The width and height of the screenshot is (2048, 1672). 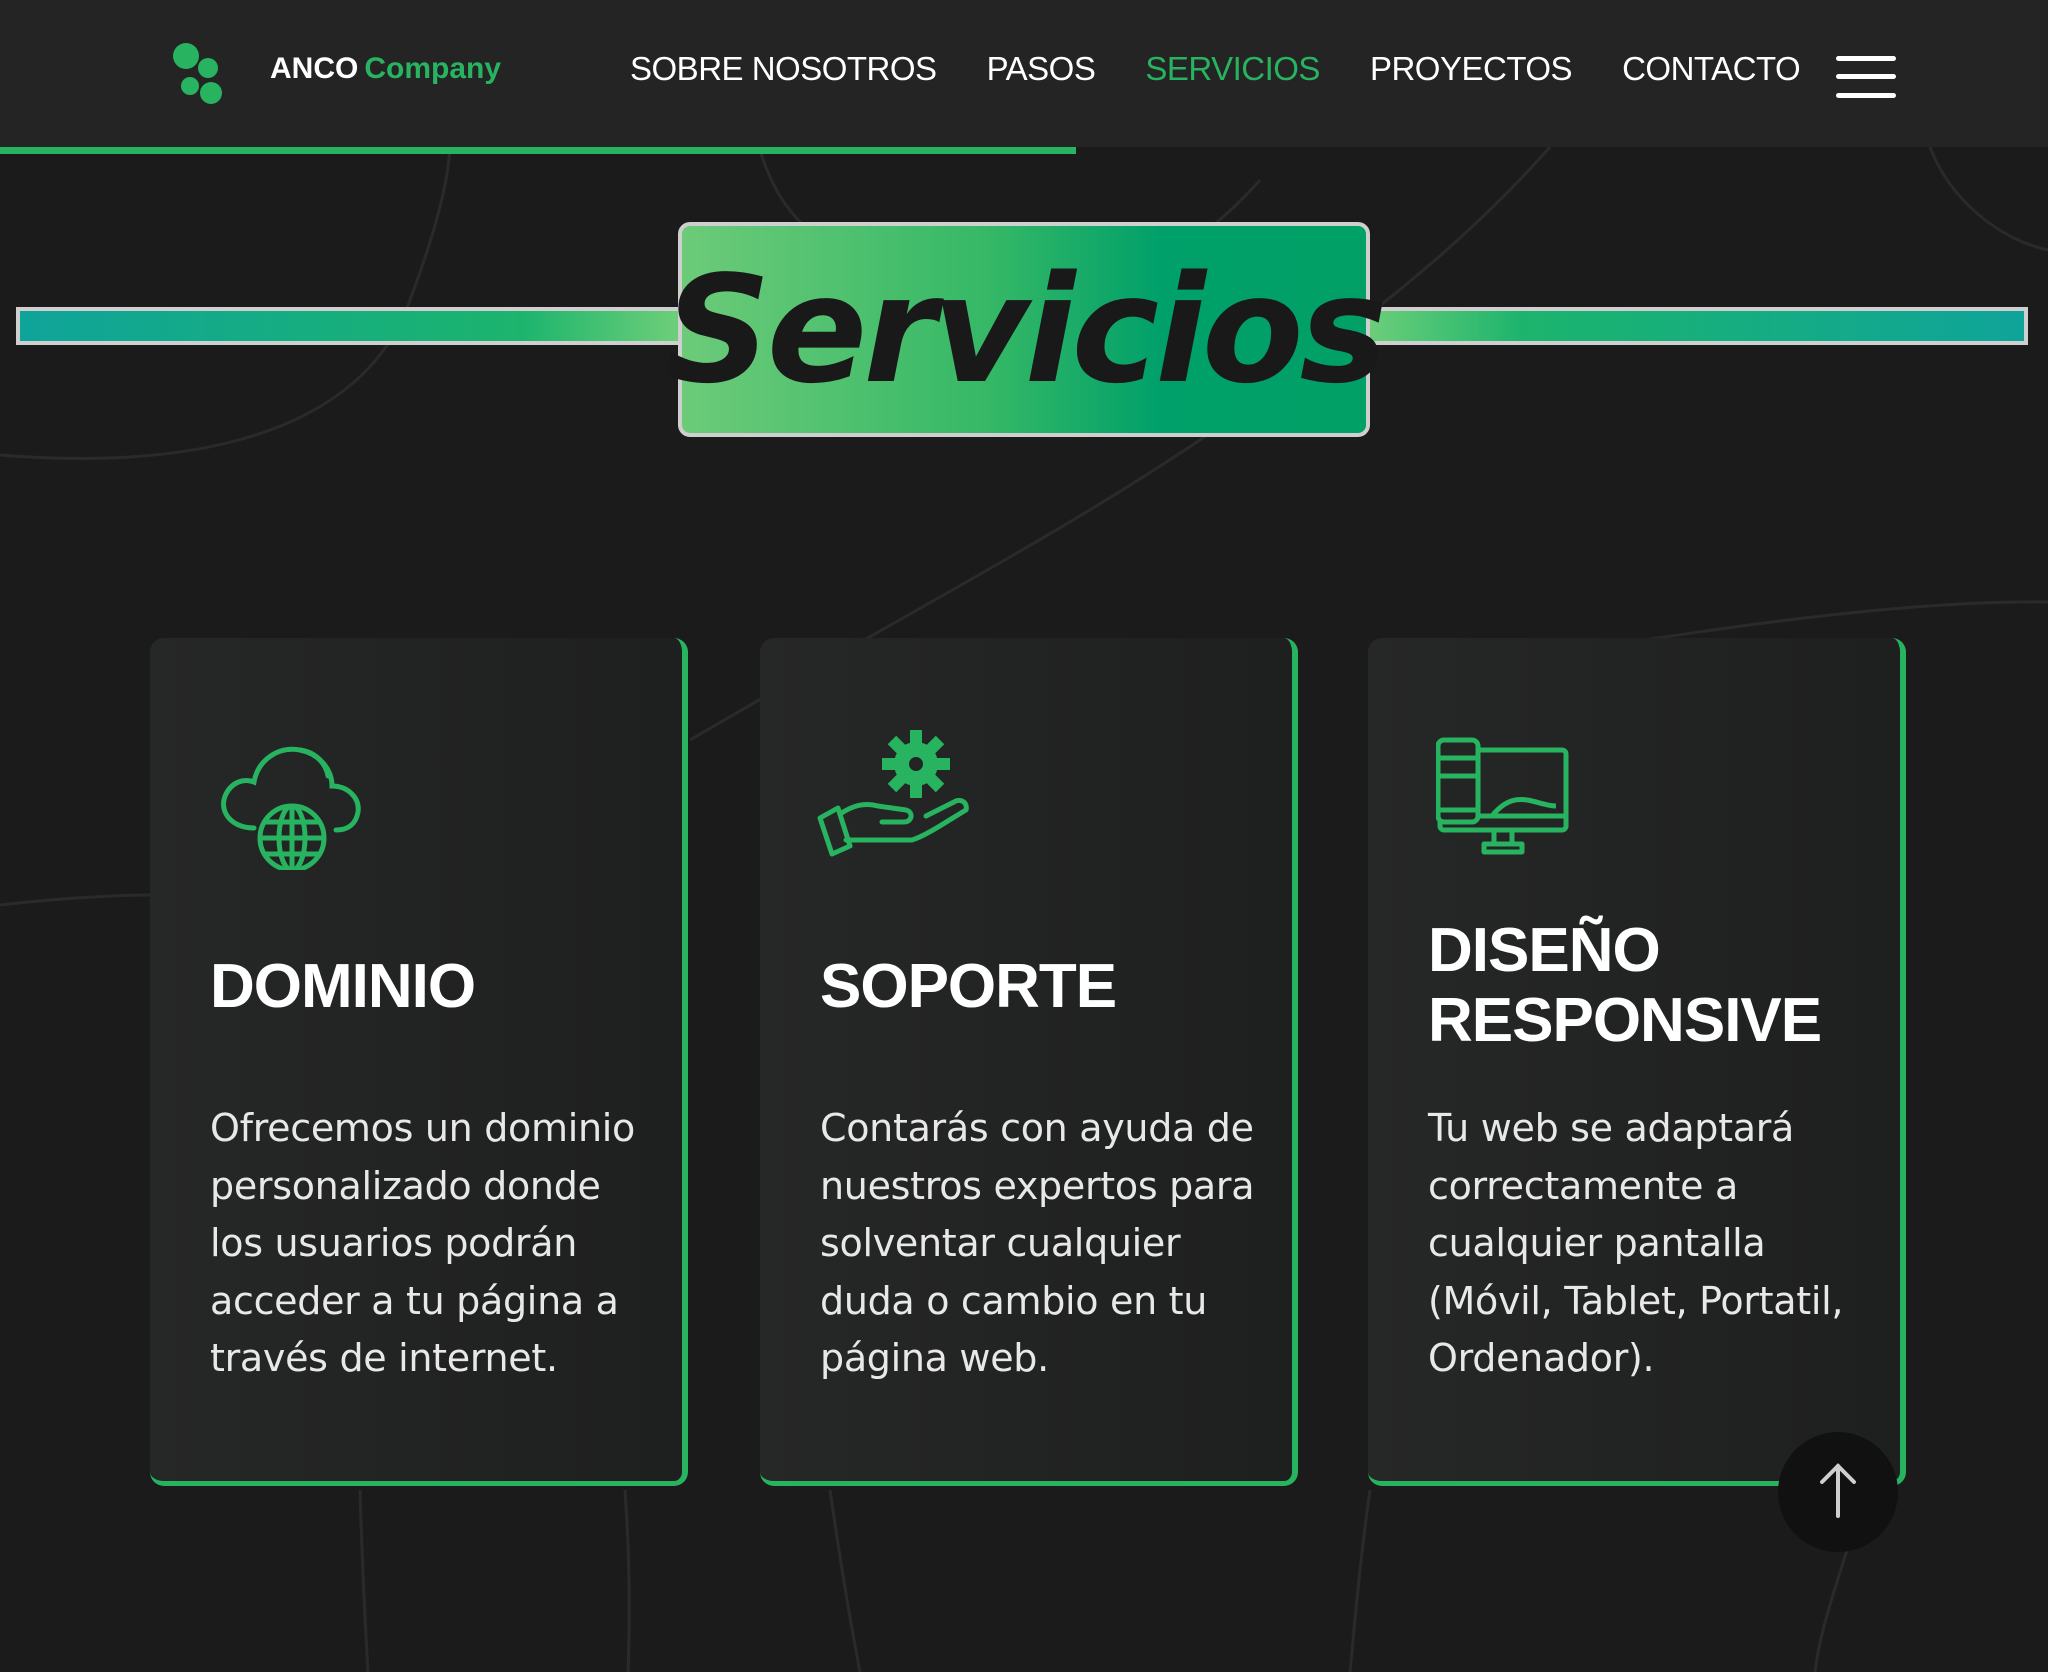 What do you see at coordinates (538, 150) in the screenshot?
I see `scroll-progress-bar` at bounding box center [538, 150].